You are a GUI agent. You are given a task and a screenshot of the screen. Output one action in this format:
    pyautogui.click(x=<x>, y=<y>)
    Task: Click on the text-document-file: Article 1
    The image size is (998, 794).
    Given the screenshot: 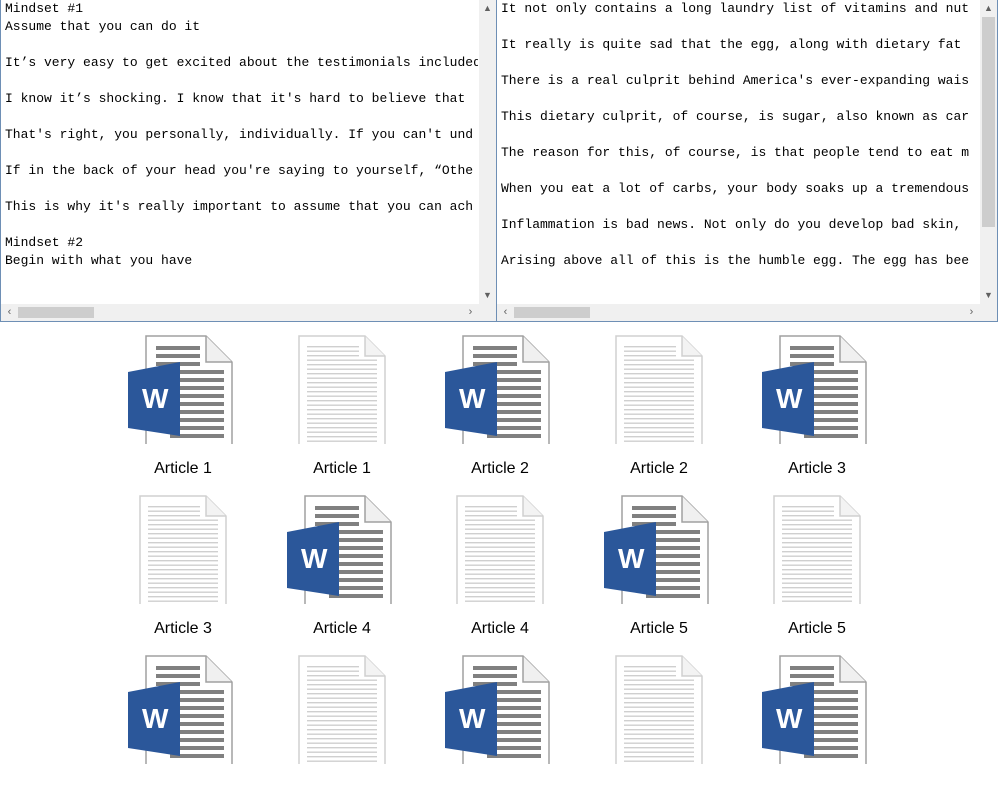 What is the action you would take?
    pyautogui.click(x=342, y=400)
    